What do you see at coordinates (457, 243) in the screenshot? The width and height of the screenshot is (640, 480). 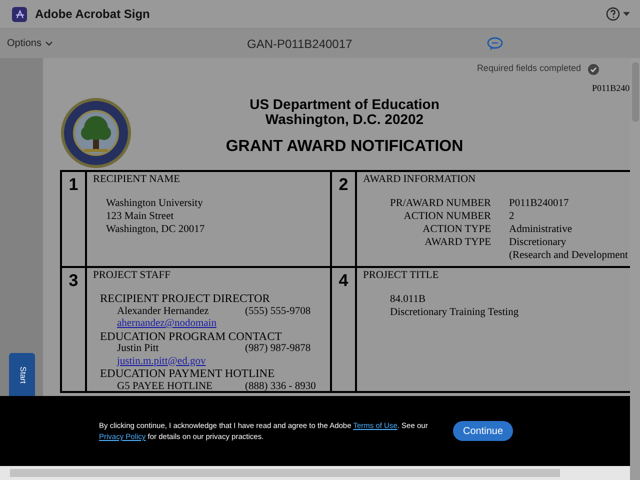 I see `field-label: AWARD TYPE` at bounding box center [457, 243].